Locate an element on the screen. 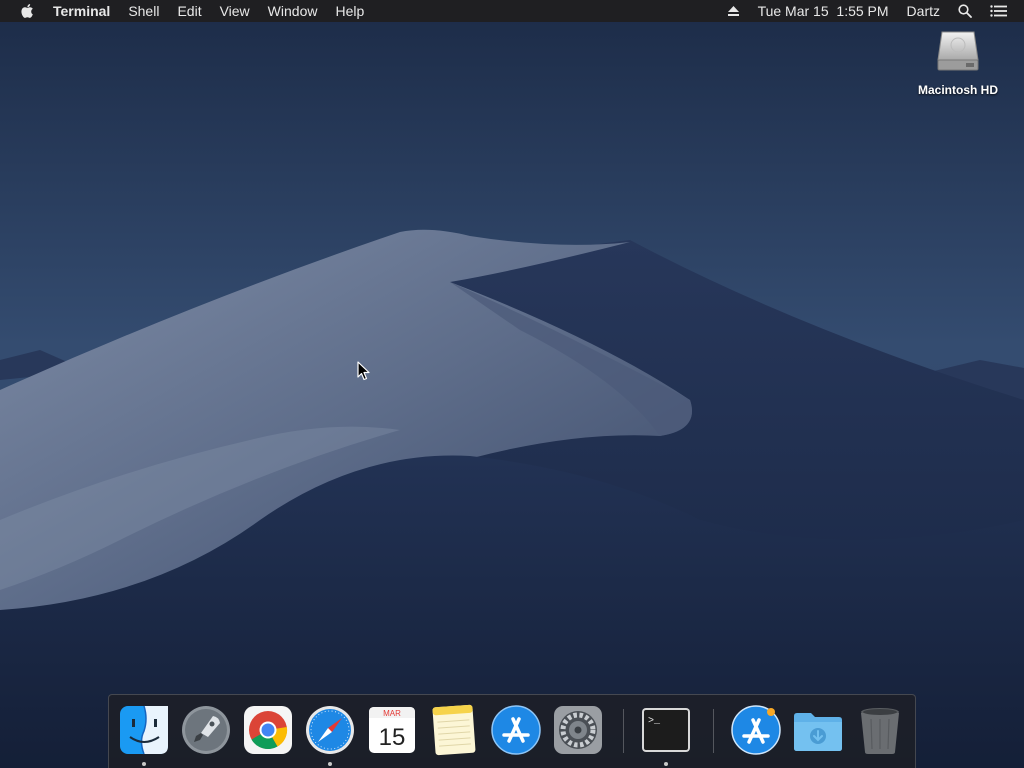  menu-help: Help is located at coordinates (349, 11).